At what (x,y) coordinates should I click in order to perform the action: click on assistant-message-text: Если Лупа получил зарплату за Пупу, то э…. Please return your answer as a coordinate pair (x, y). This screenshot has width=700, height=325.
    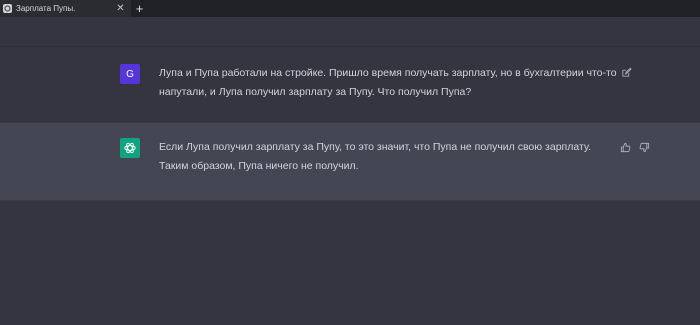
    Looking at the image, I should click on (375, 156).